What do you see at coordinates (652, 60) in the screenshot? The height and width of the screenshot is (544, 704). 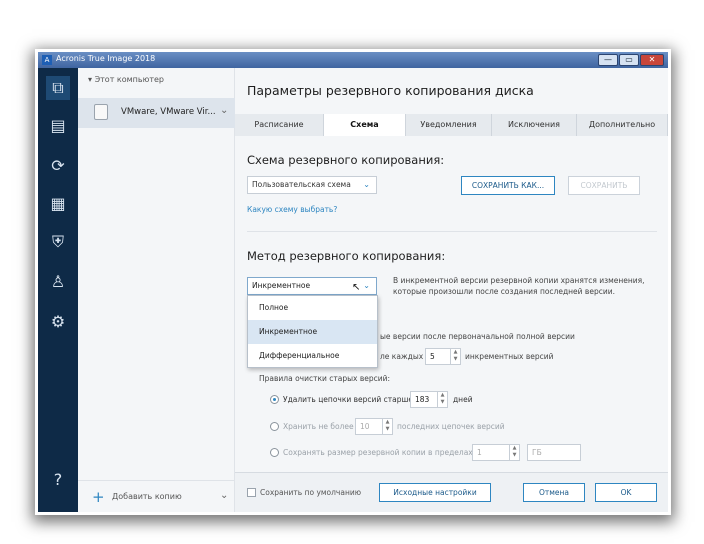 I see `close-button: ✕` at bounding box center [652, 60].